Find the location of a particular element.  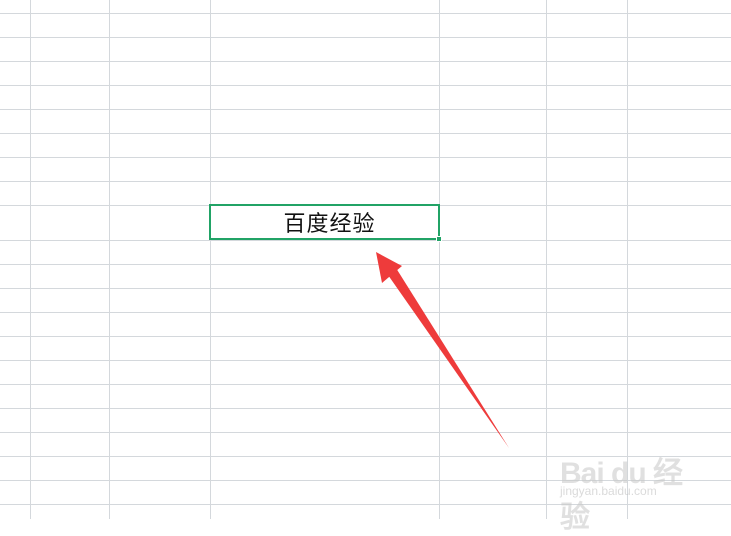

watermark-url: jingyan.baidu.com is located at coordinates (608, 491).